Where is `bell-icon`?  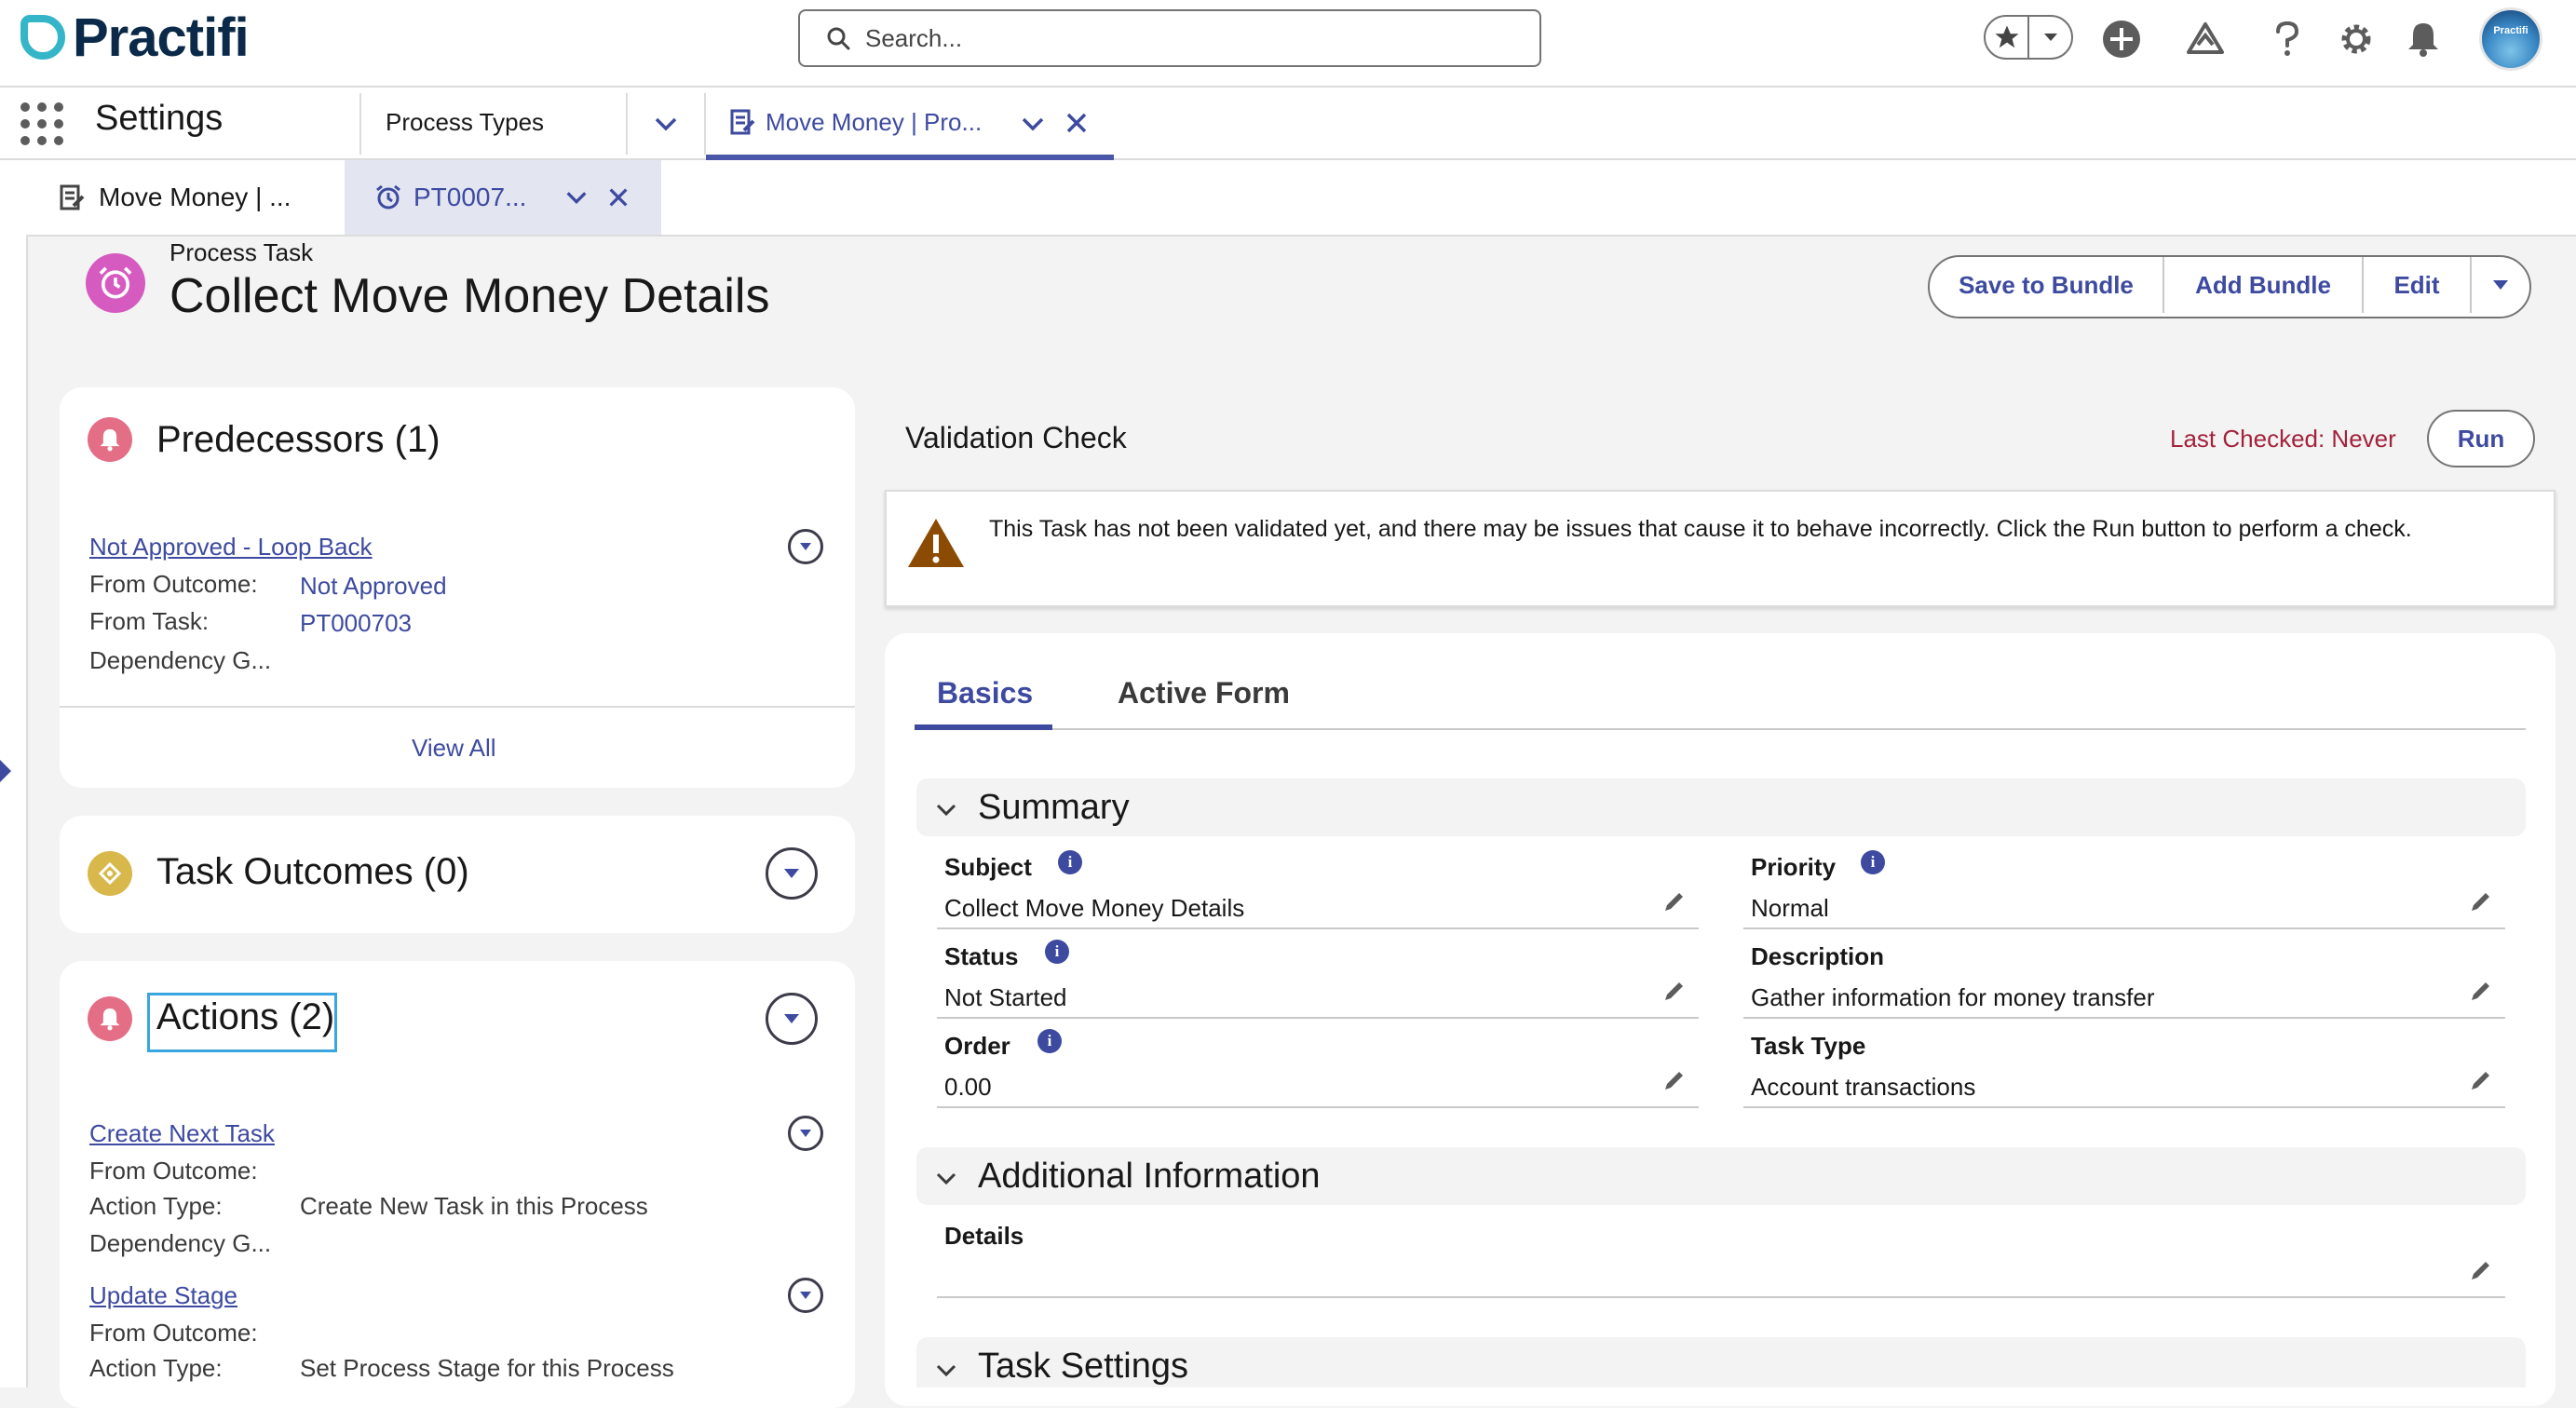
bell-icon is located at coordinates (110, 1018).